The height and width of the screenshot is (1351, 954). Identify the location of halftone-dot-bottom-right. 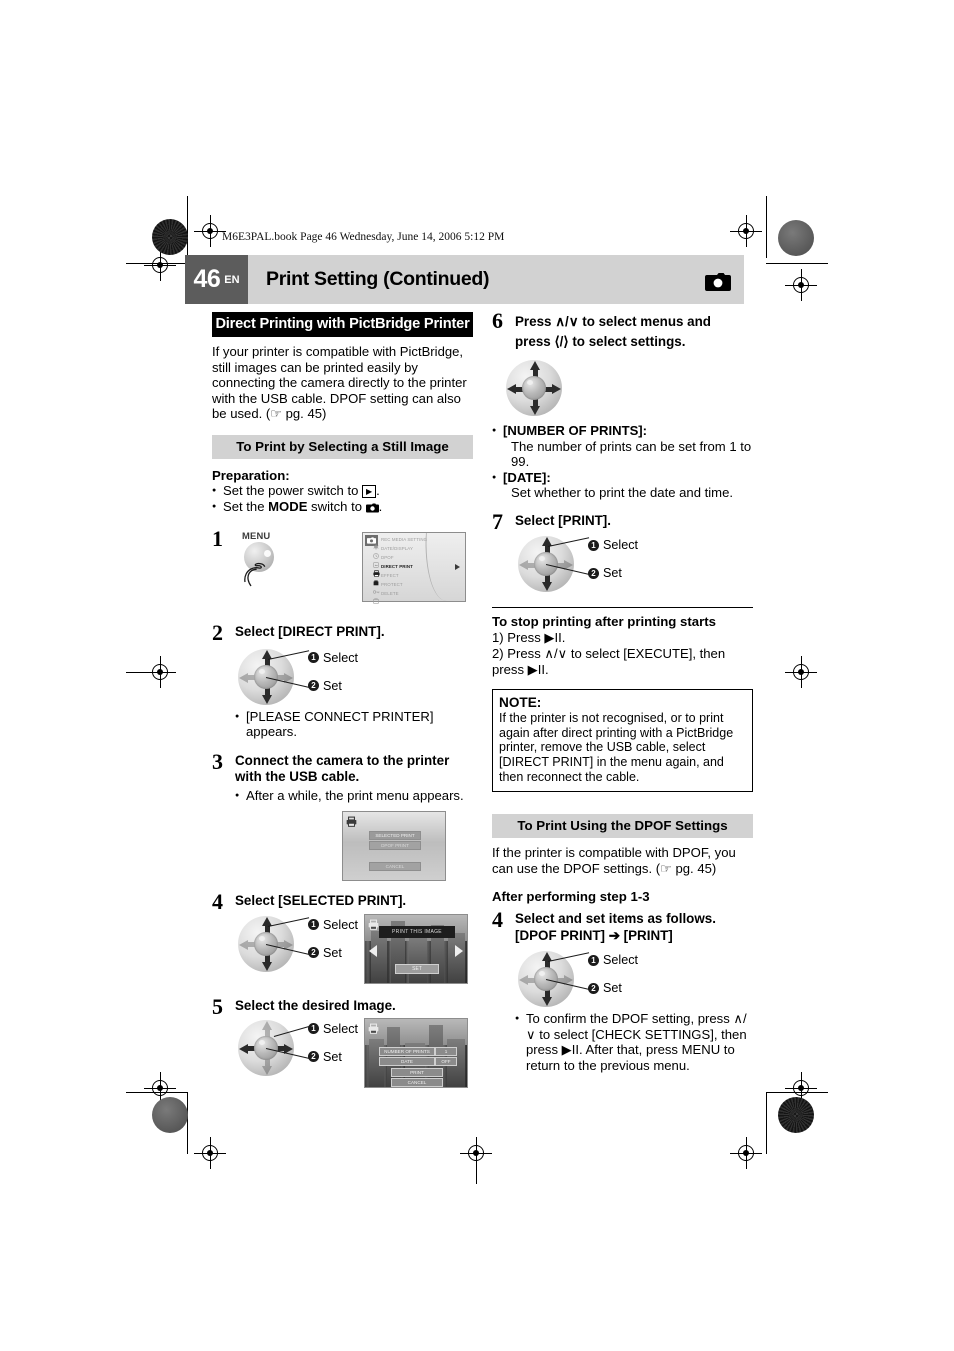
(796, 1115).